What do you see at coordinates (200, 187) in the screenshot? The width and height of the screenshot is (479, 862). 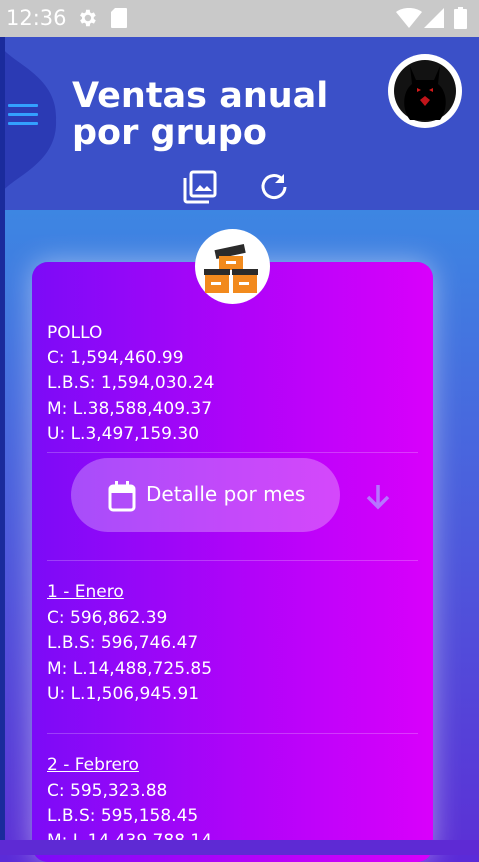 I see `gallery-icon` at bounding box center [200, 187].